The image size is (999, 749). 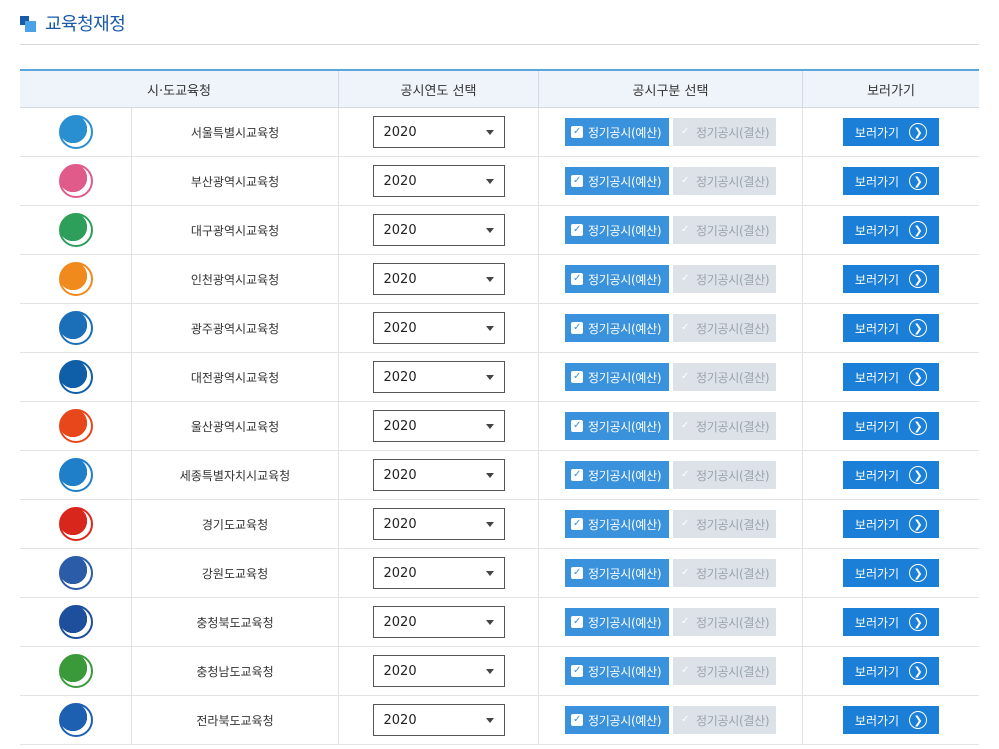 I want to click on chungbuk-edu-logo-icon, so click(x=75, y=622).